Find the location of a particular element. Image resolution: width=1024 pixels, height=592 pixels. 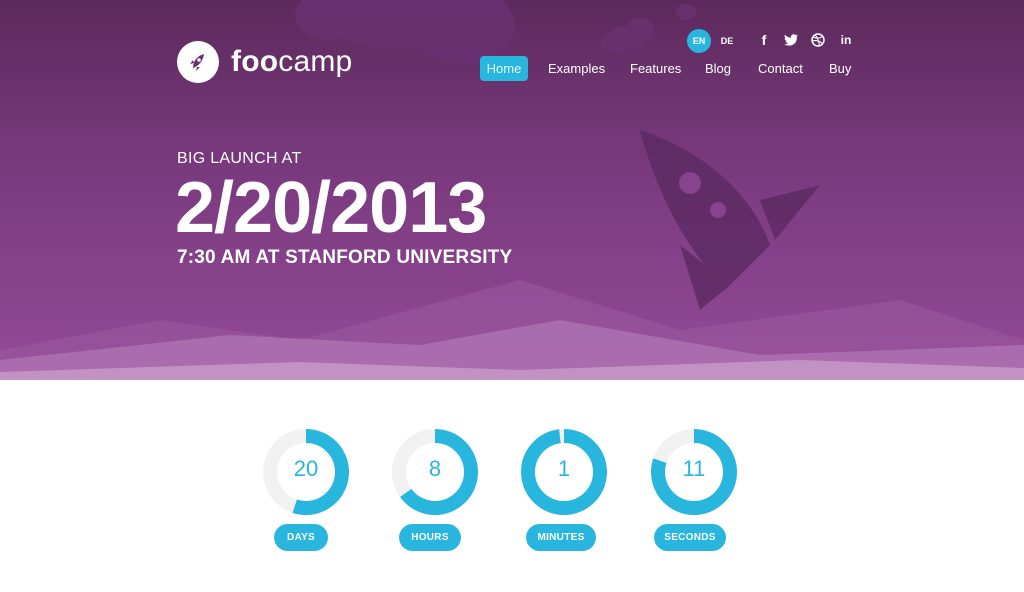

linkedin-glyph: in is located at coordinates (846, 40).